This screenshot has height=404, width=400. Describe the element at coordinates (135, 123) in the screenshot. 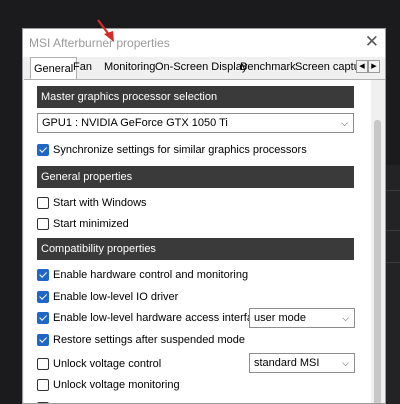

I see `gpu-select-value: GPU1 : NVIDIA GeForce GTX 1050 Ti` at that location.